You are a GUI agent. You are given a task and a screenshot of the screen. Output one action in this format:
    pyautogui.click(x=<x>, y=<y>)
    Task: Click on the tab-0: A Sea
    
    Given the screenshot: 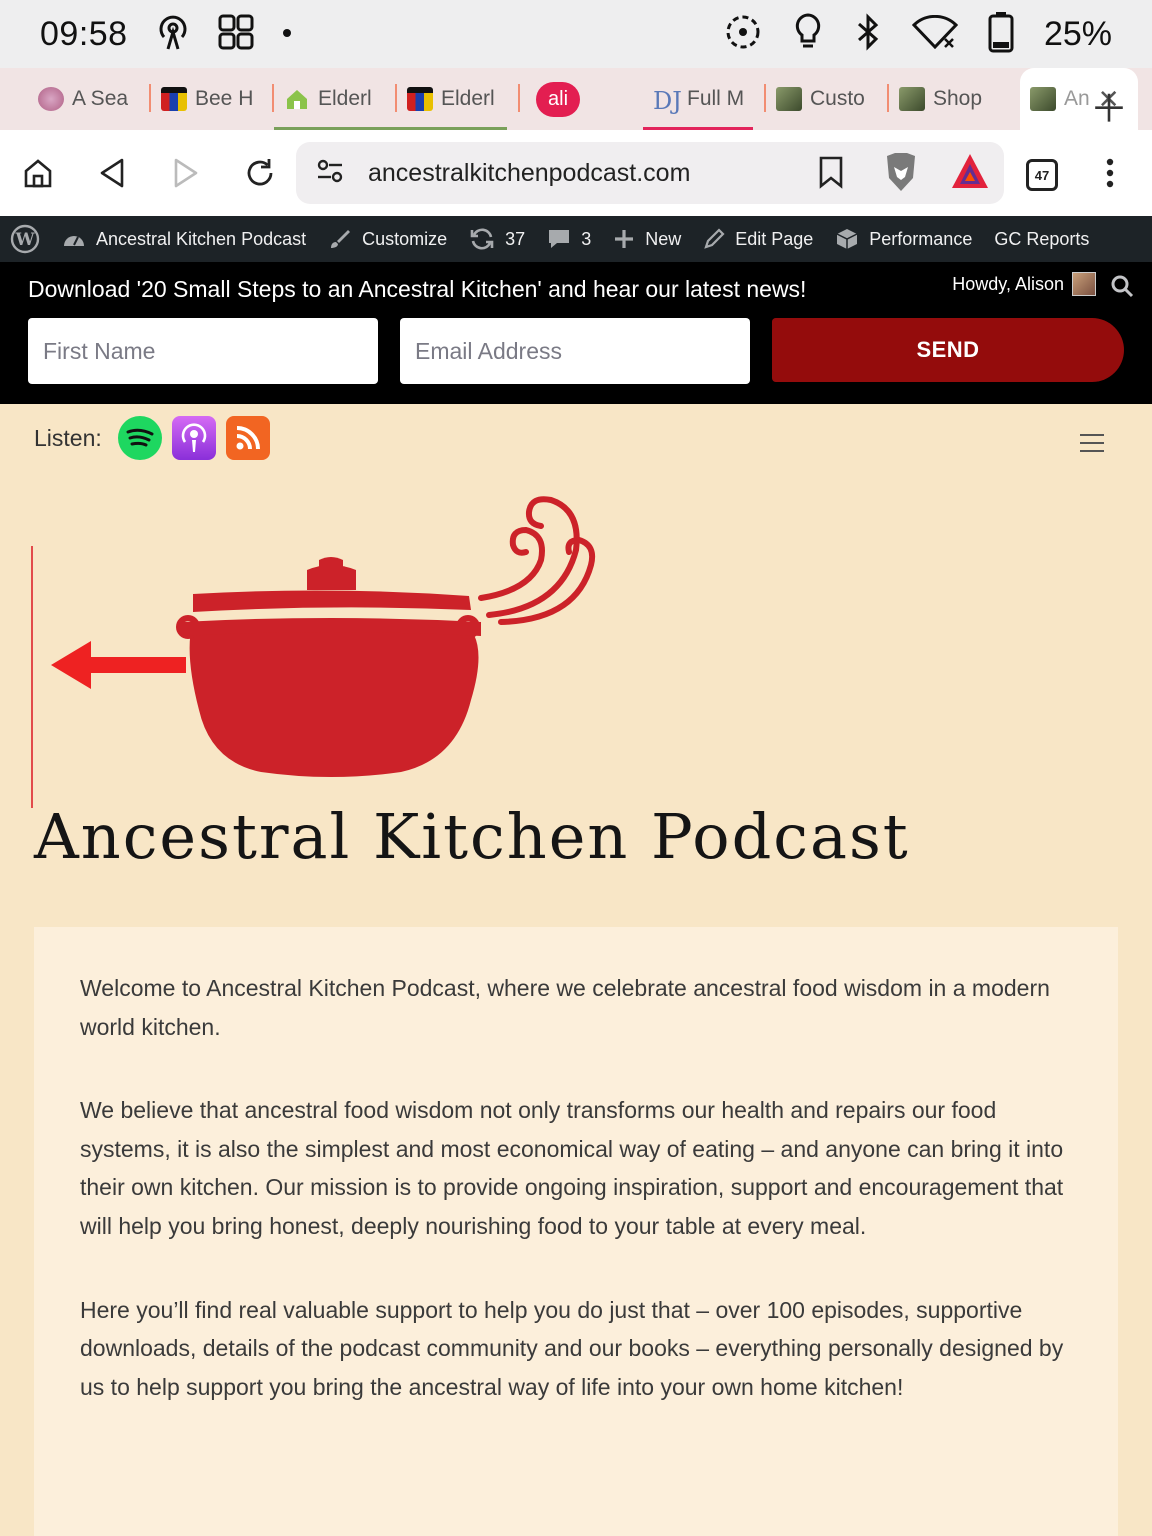 What is the action you would take?
    pyautogui.click(x=89, y=99)
    